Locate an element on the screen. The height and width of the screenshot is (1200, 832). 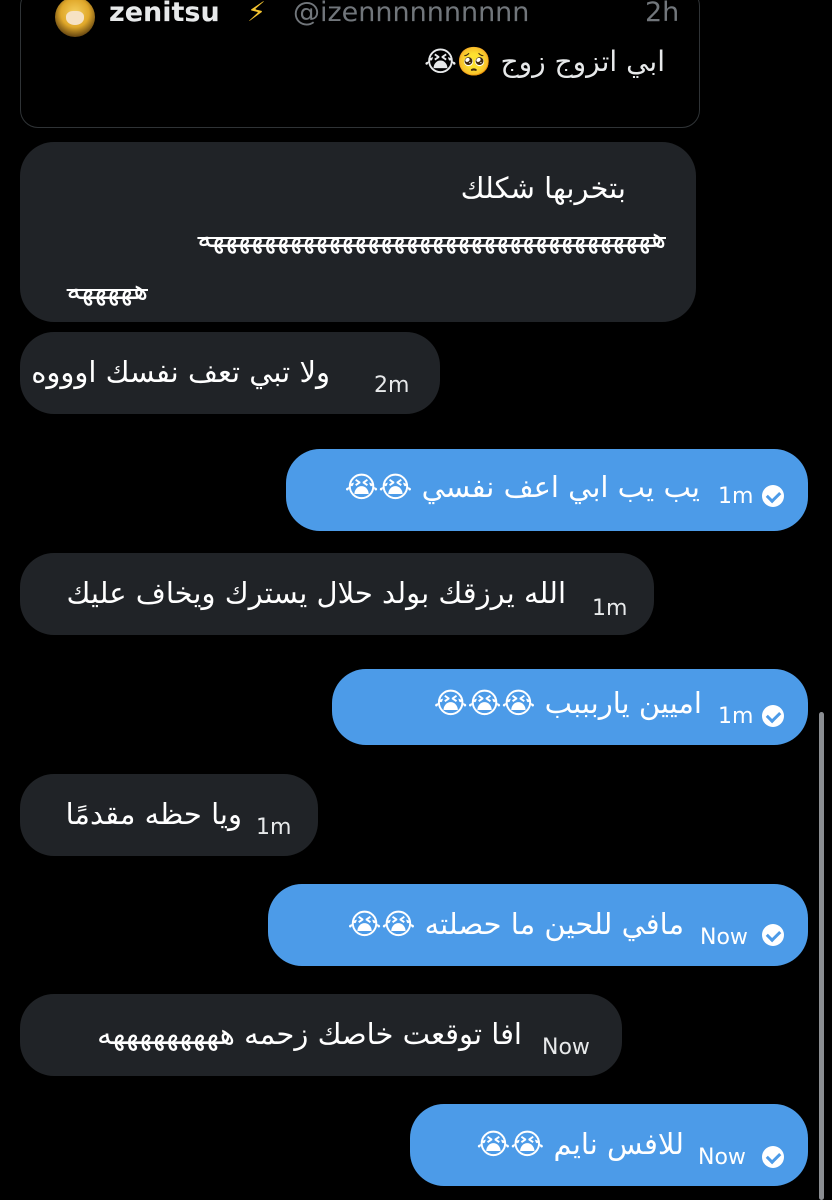
message-text: يب يب ابي اعف نفسي 😭😭 is located at coordinates (522, 487).